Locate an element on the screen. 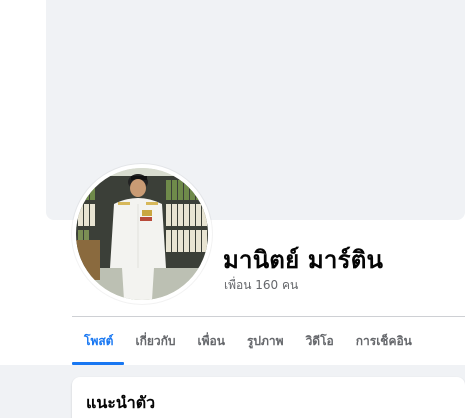  tab-posts: โพสต์ is located at coordinates (98, 341).